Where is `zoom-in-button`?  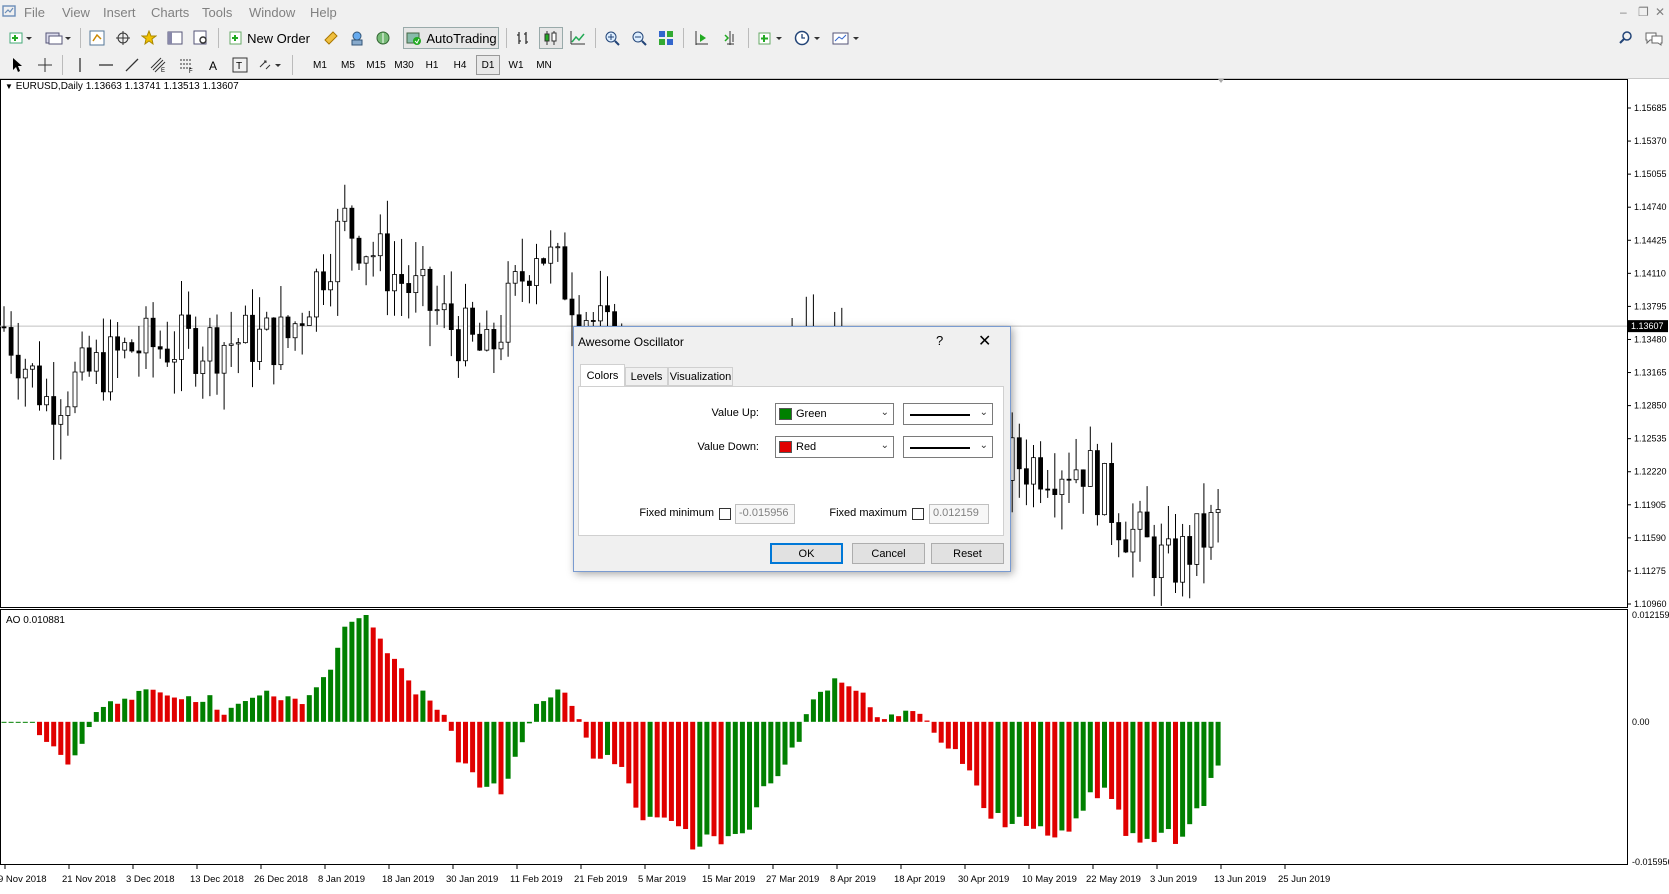 zoom-in-button is located at coordinates (612, 38).